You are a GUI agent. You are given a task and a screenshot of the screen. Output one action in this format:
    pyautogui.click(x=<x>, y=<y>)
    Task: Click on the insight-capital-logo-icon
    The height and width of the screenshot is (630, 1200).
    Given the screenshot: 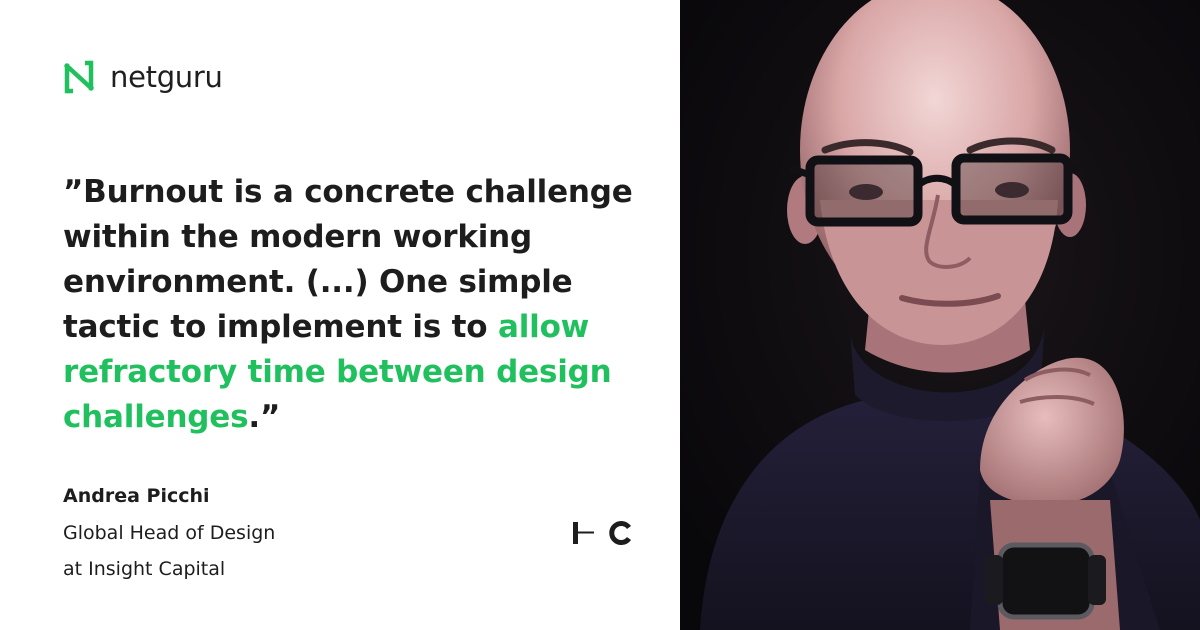 What is the action you would take?
    pyautogui.click(x=602, y=533)
    